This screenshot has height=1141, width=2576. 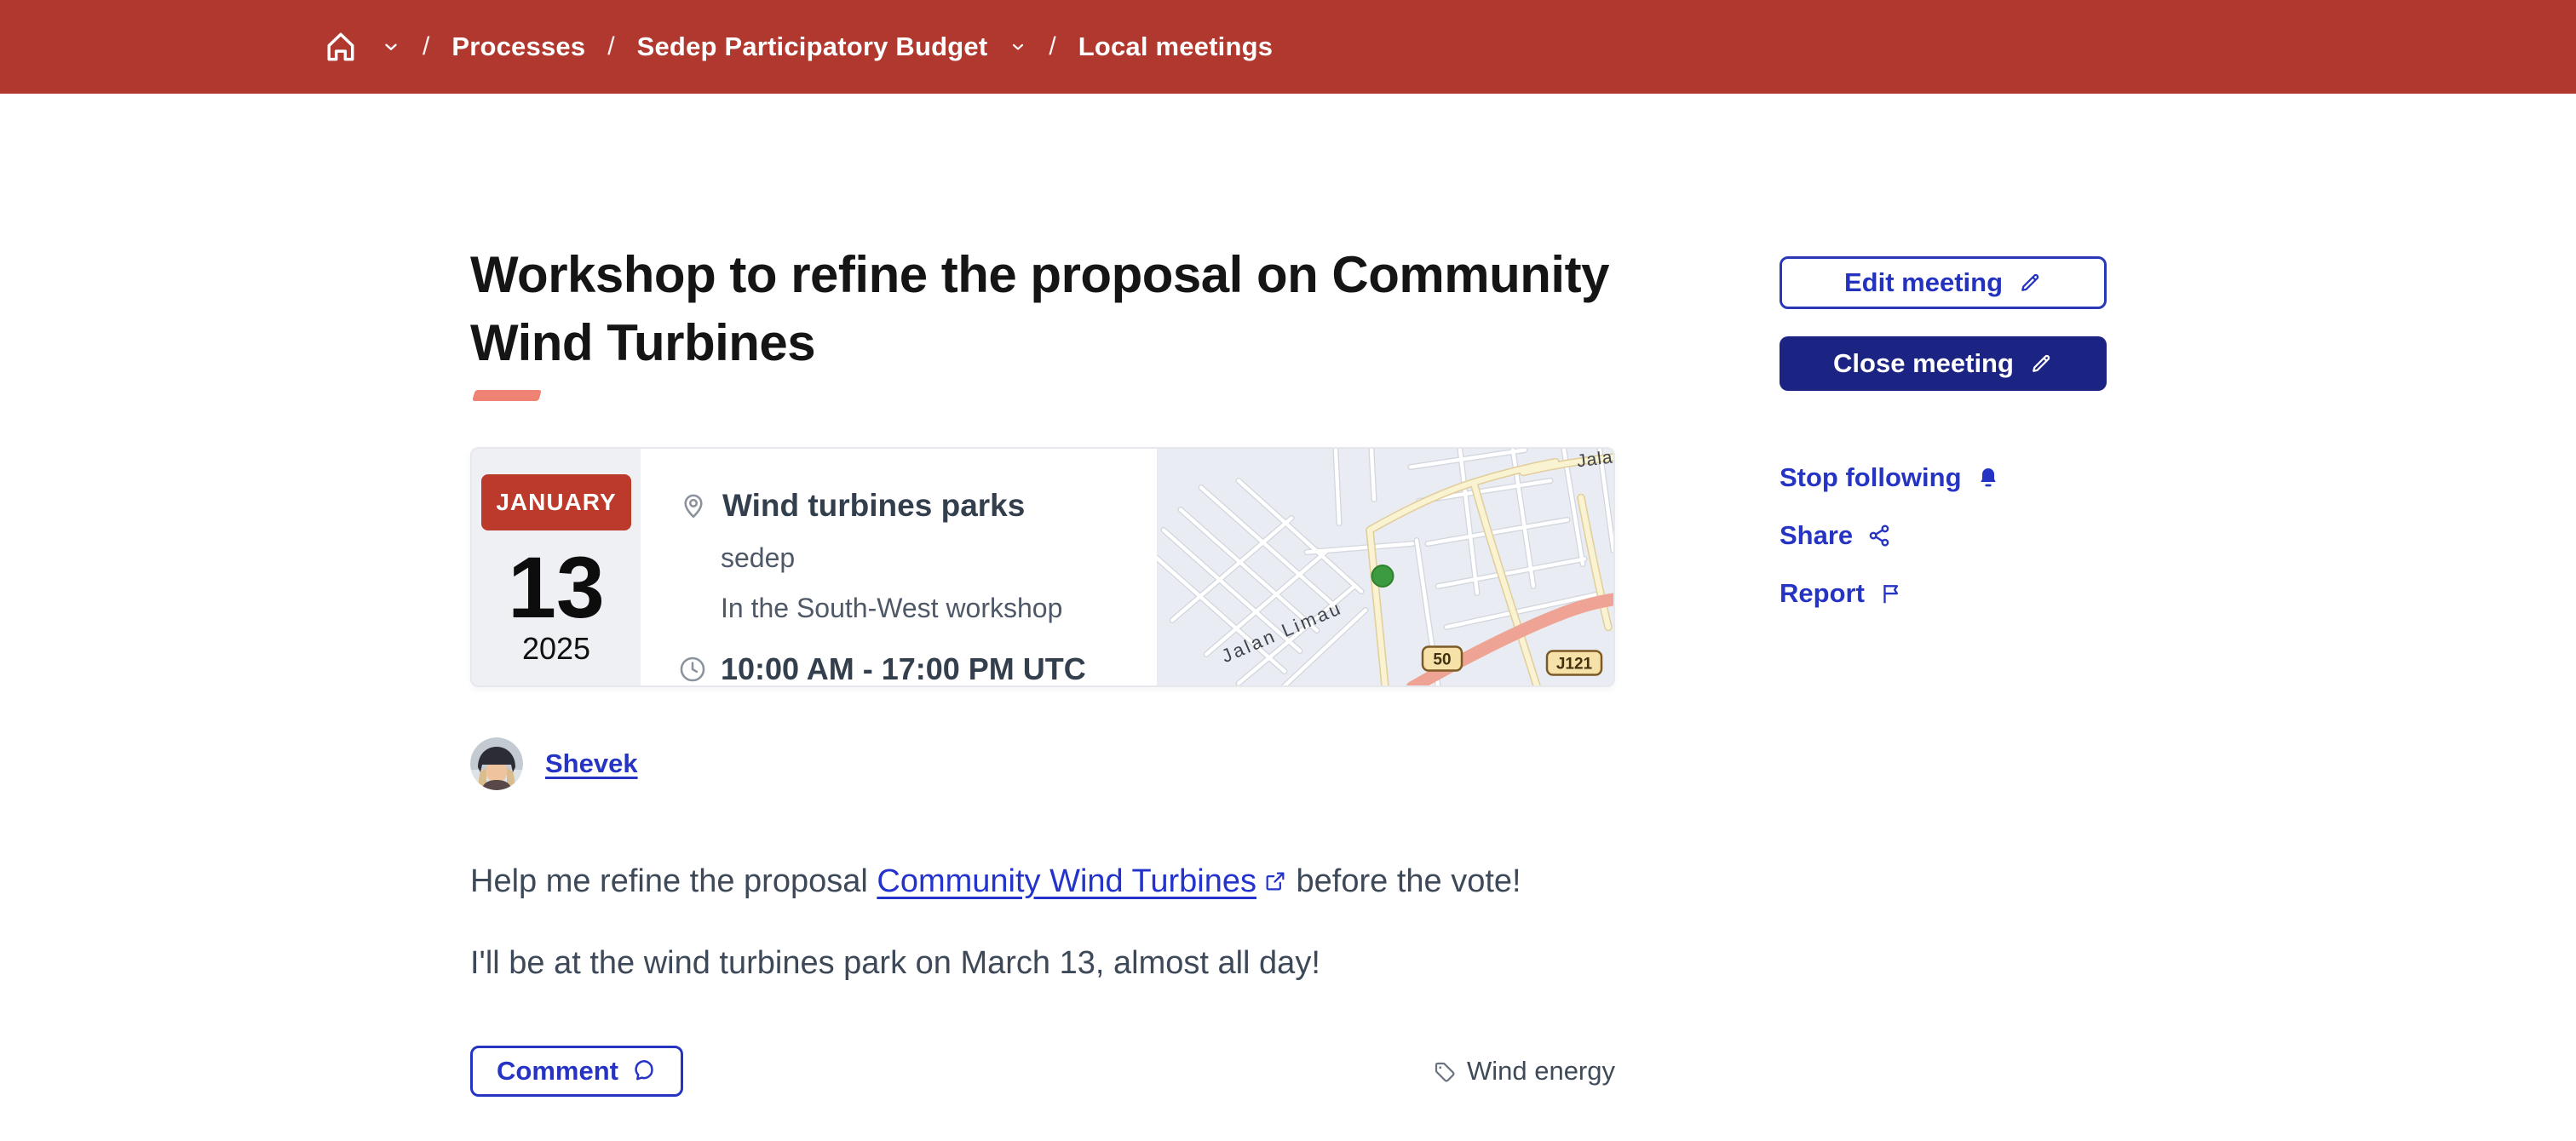 I want to click on date-panel: JANUARY 13 2025, so click(x=557, y=567).